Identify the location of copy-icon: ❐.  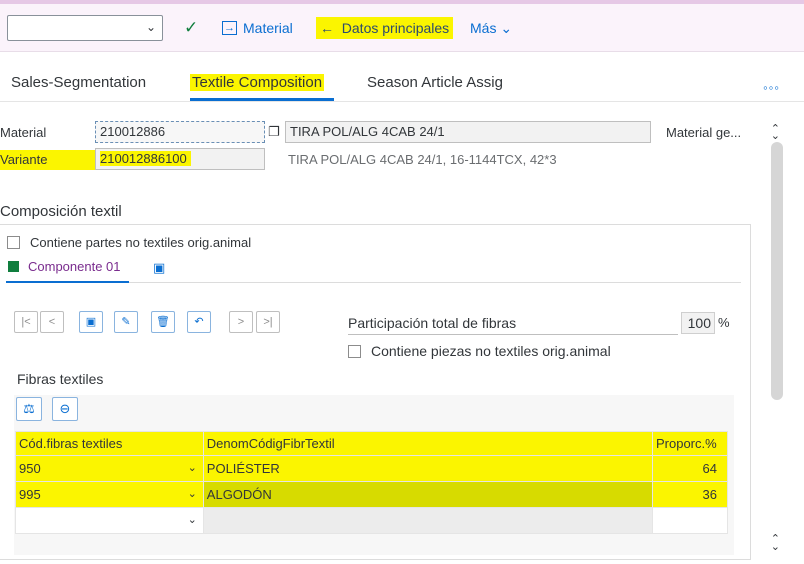
(274, 132).